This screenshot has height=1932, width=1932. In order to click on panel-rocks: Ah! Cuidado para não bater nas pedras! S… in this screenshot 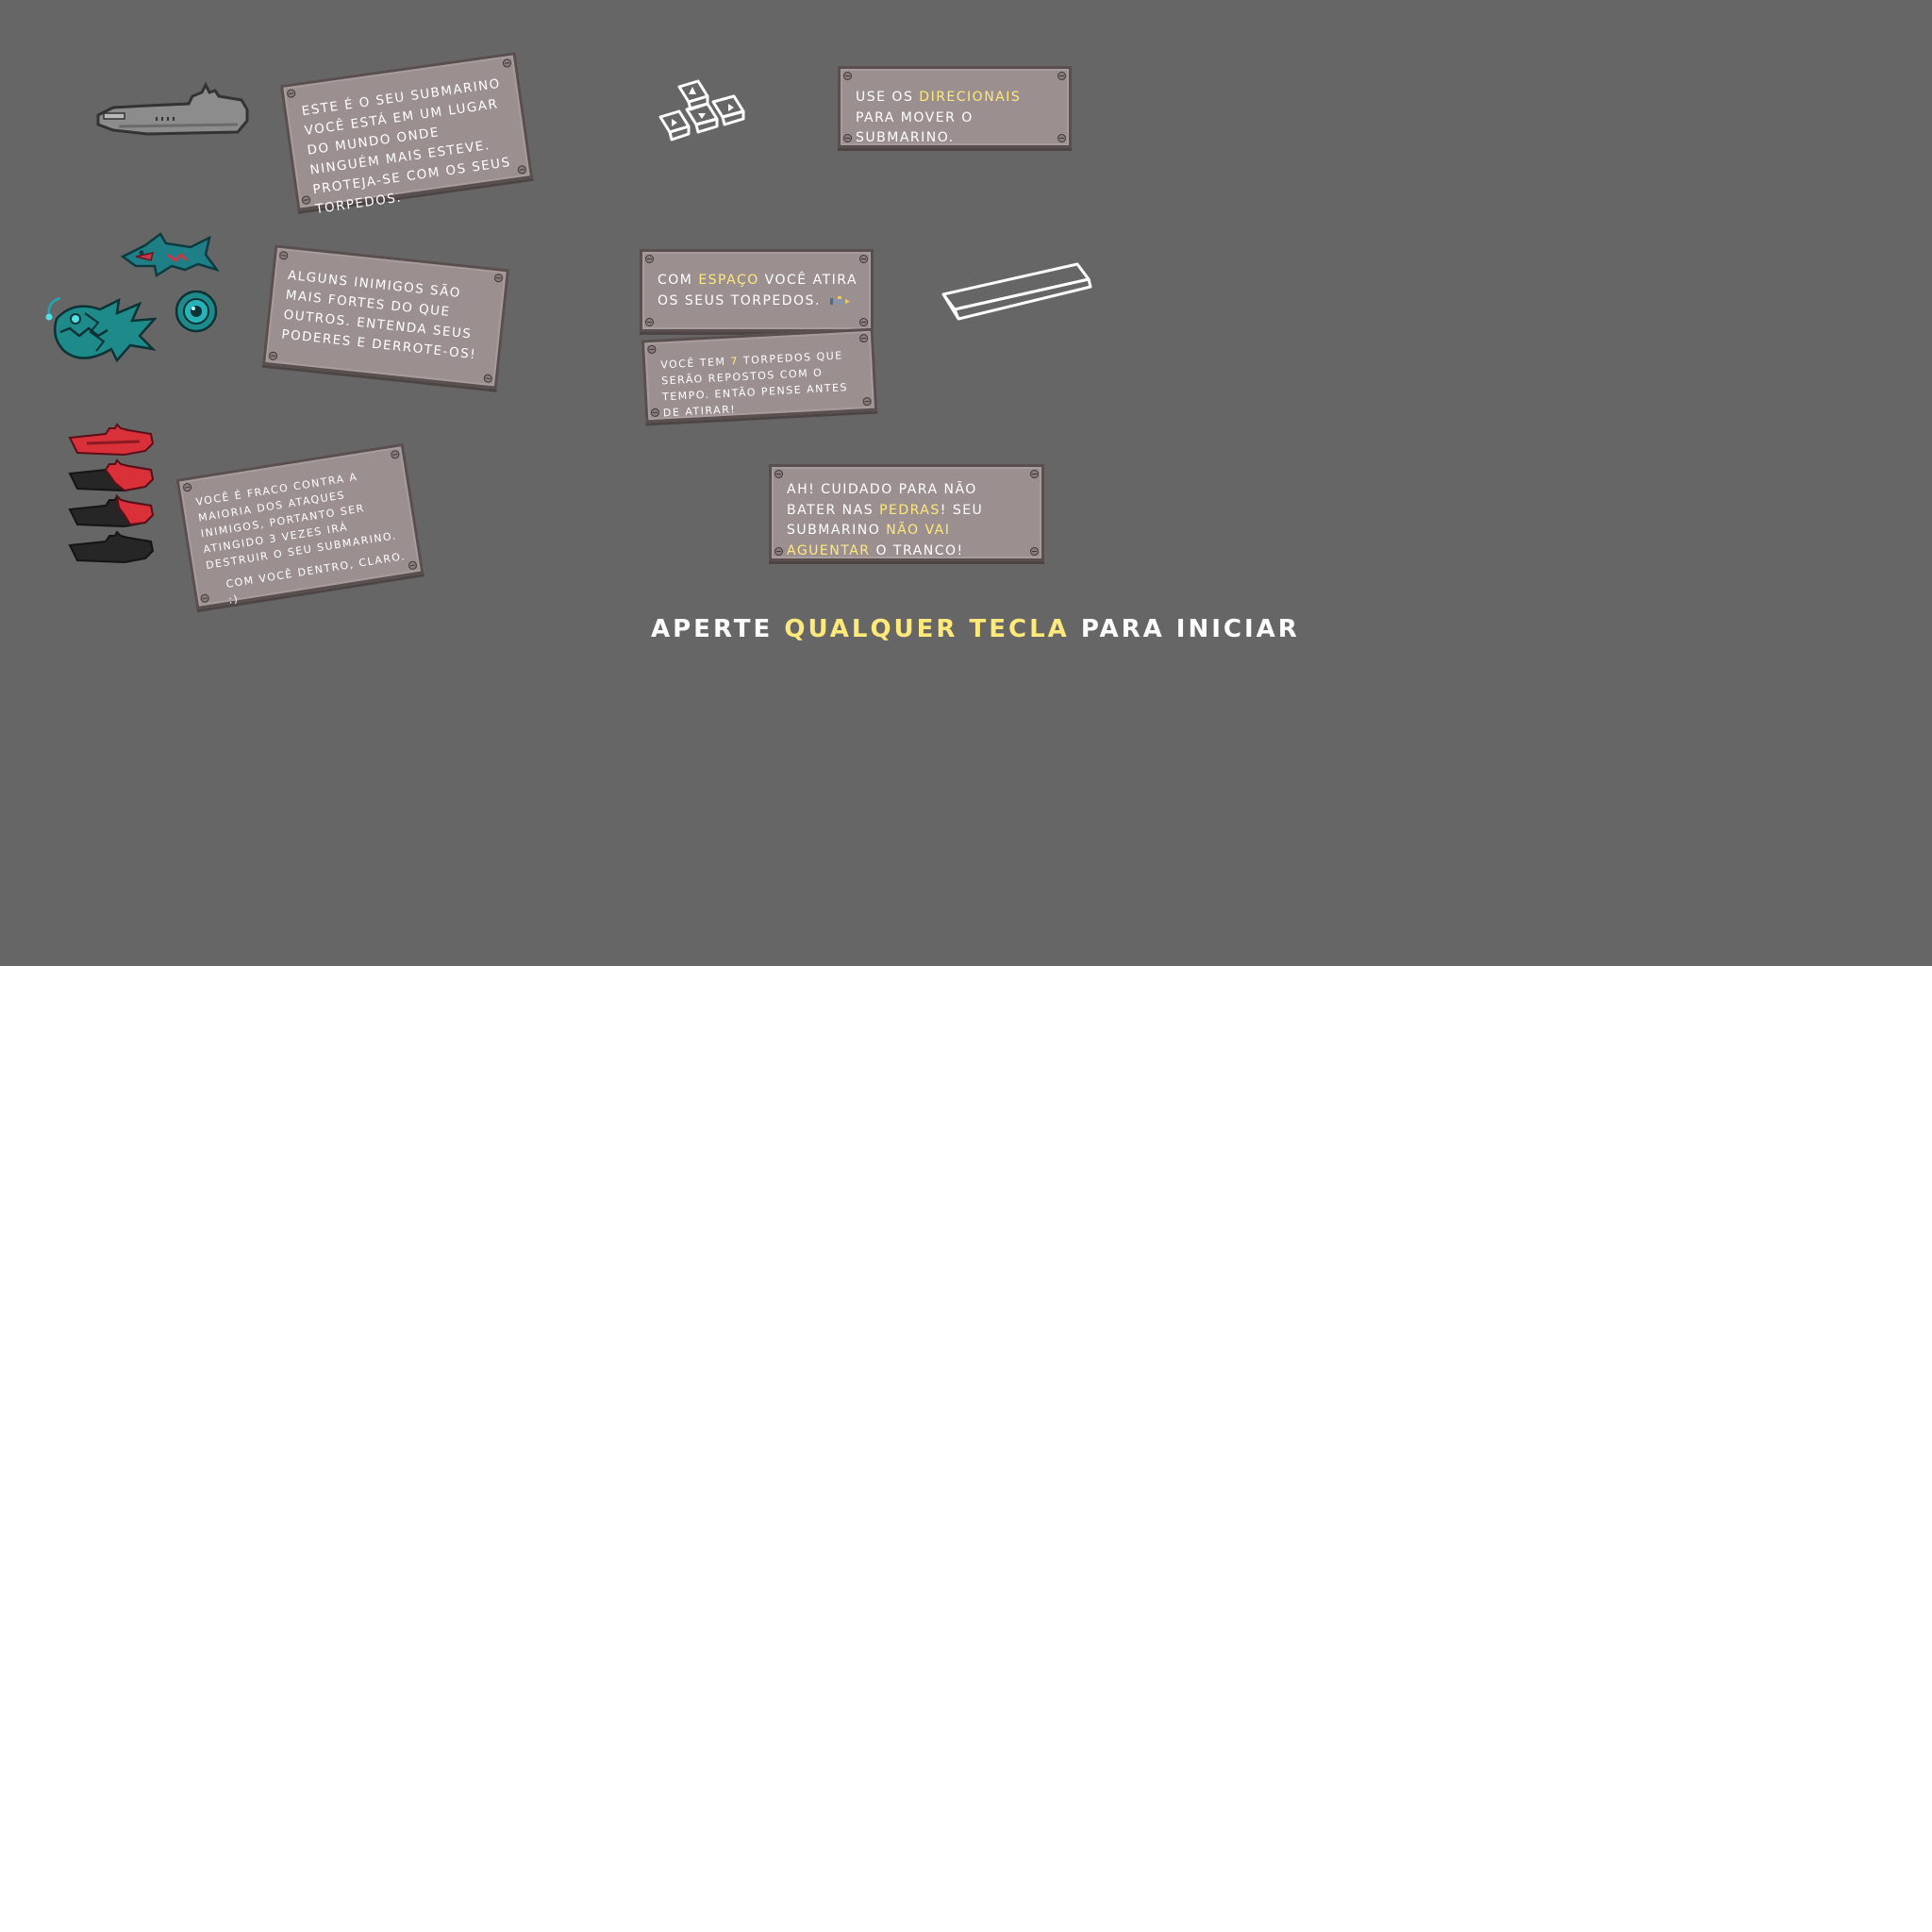, I will do `click(907, 512)`.